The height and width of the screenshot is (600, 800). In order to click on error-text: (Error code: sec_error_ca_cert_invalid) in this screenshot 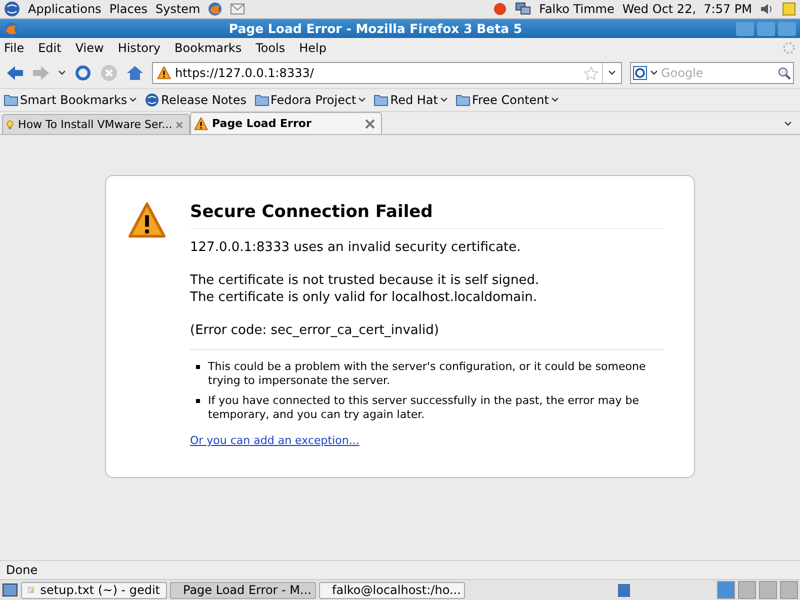, I will do `click(315, 330)`.